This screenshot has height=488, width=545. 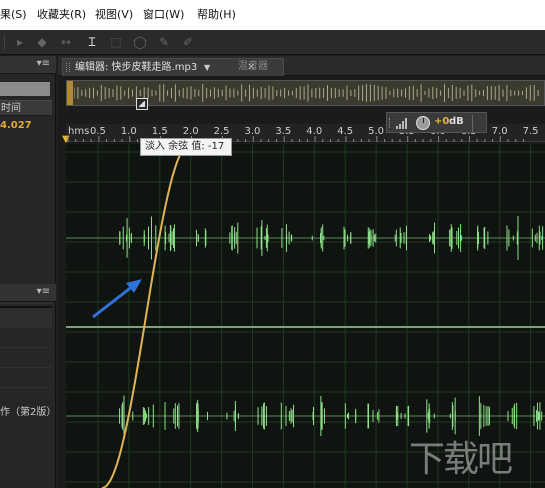 I want to click on level-meter-icon, so click(x=401, y=123).